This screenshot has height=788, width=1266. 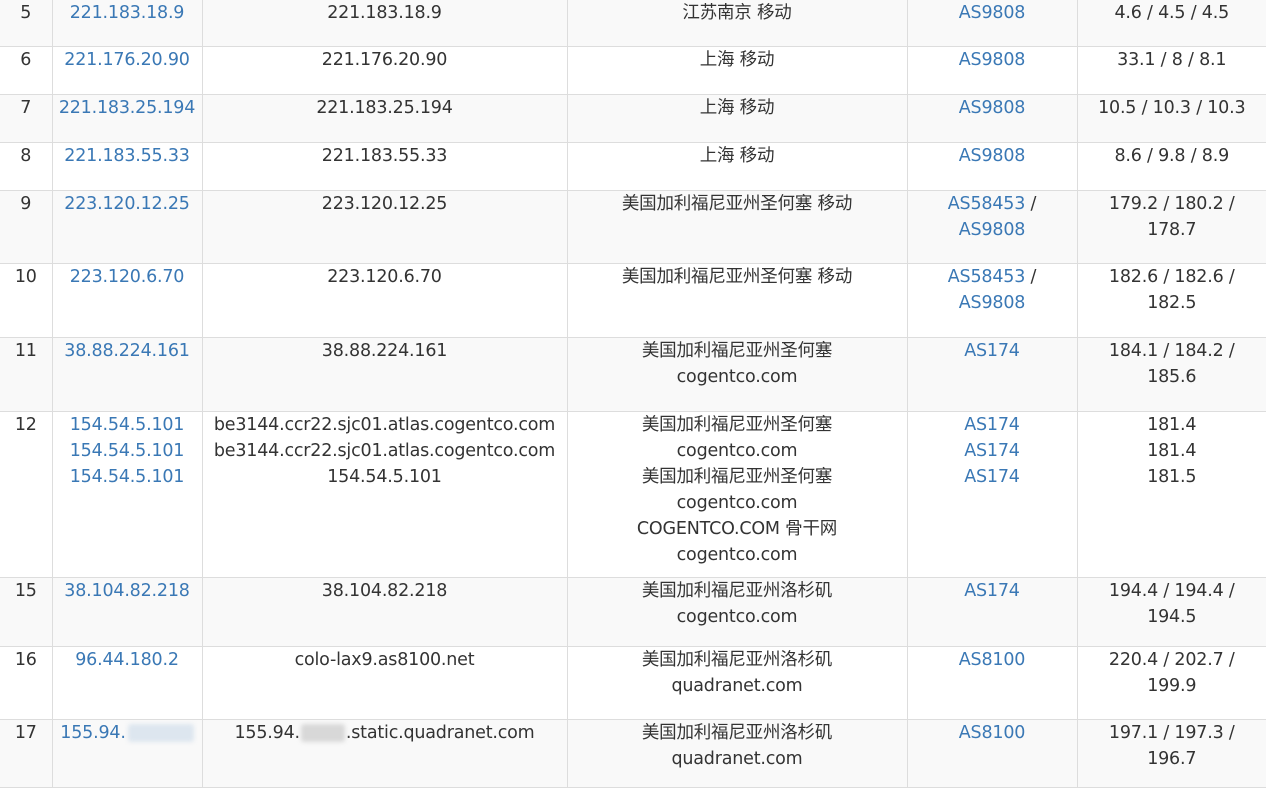 I want to click on hostname: 223.120.6.70, so click(x=385, y=277).